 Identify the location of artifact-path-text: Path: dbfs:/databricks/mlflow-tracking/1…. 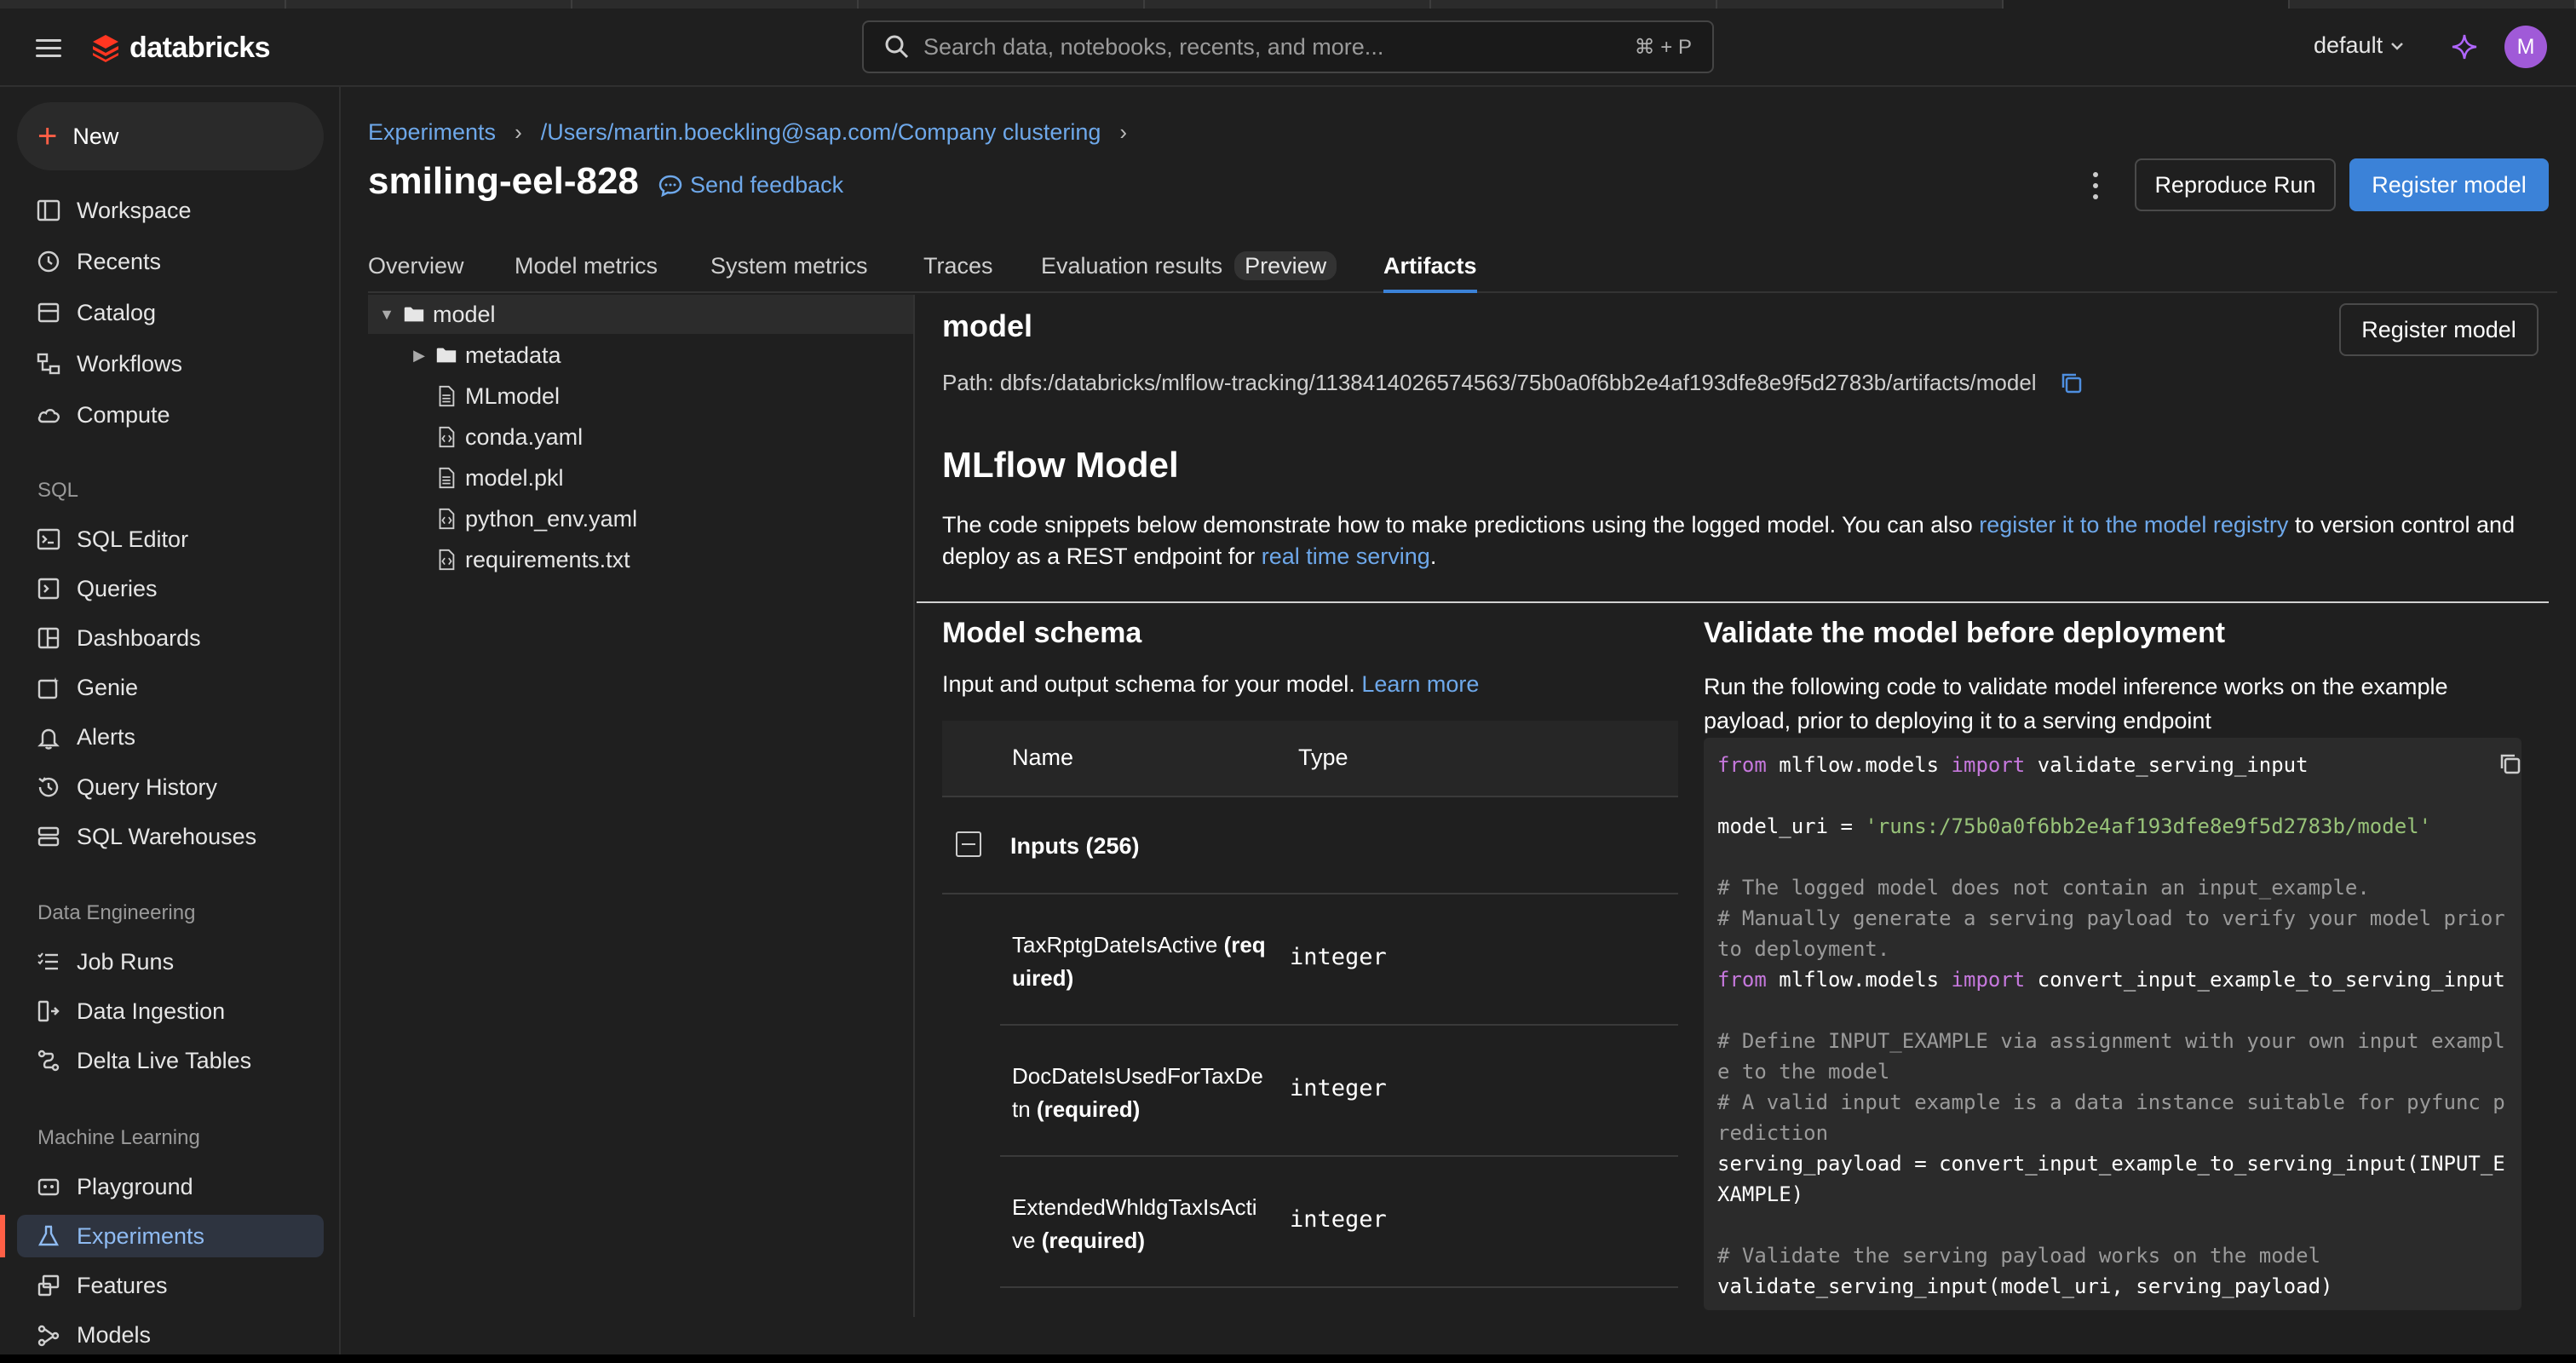
(1490, 383).